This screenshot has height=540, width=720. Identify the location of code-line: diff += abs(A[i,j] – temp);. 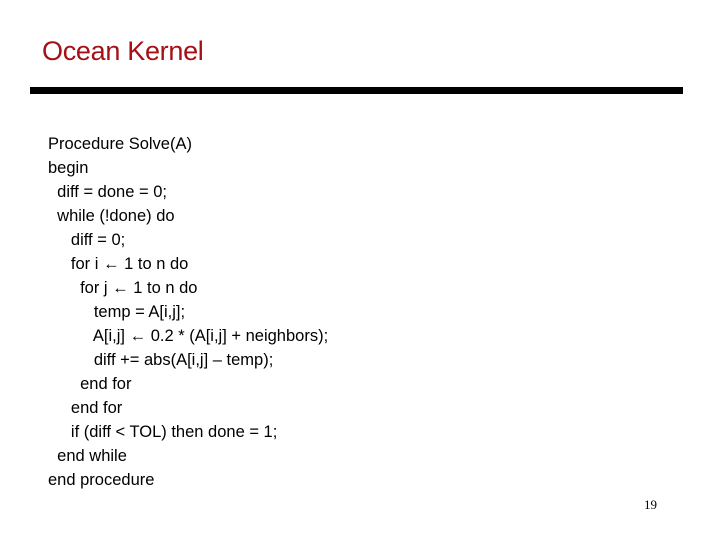
(161, 360).